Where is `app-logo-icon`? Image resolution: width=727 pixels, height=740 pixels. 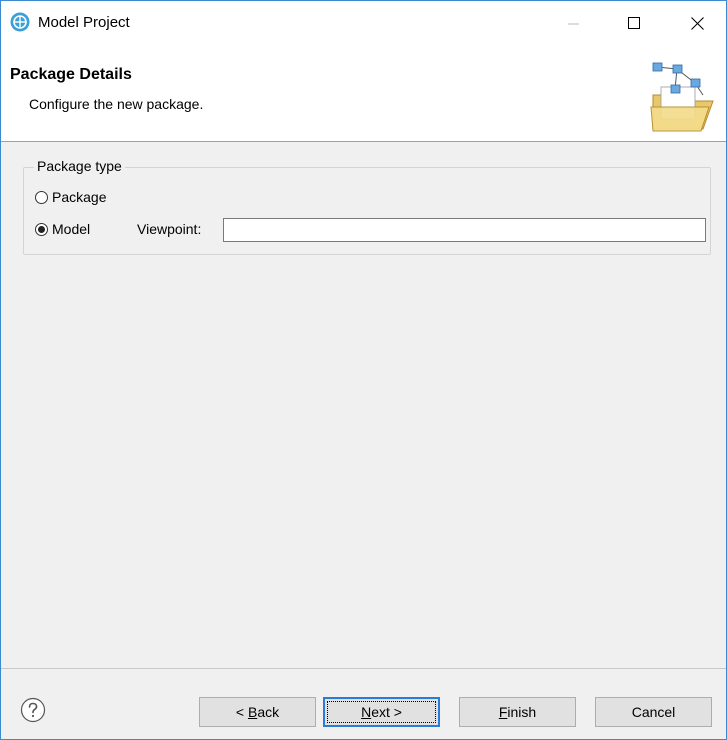 app-logo-icon is located at coordinates (20, 22).